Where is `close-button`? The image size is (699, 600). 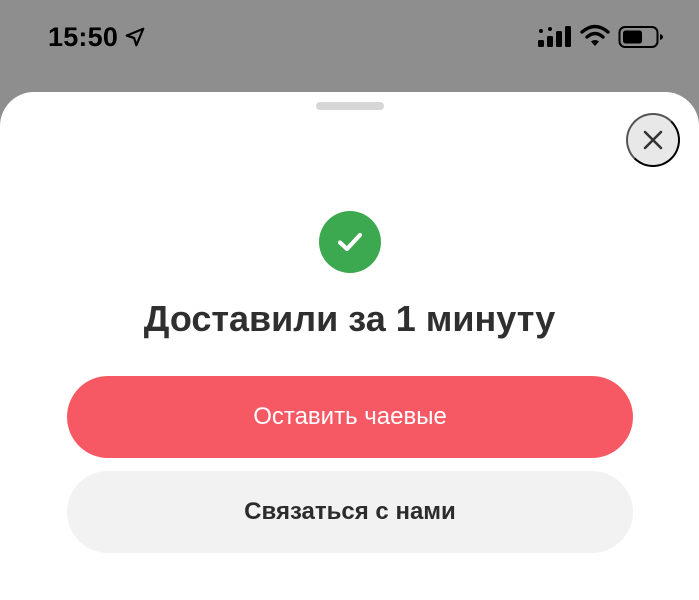 close-button is located at coordinates (653, 140).